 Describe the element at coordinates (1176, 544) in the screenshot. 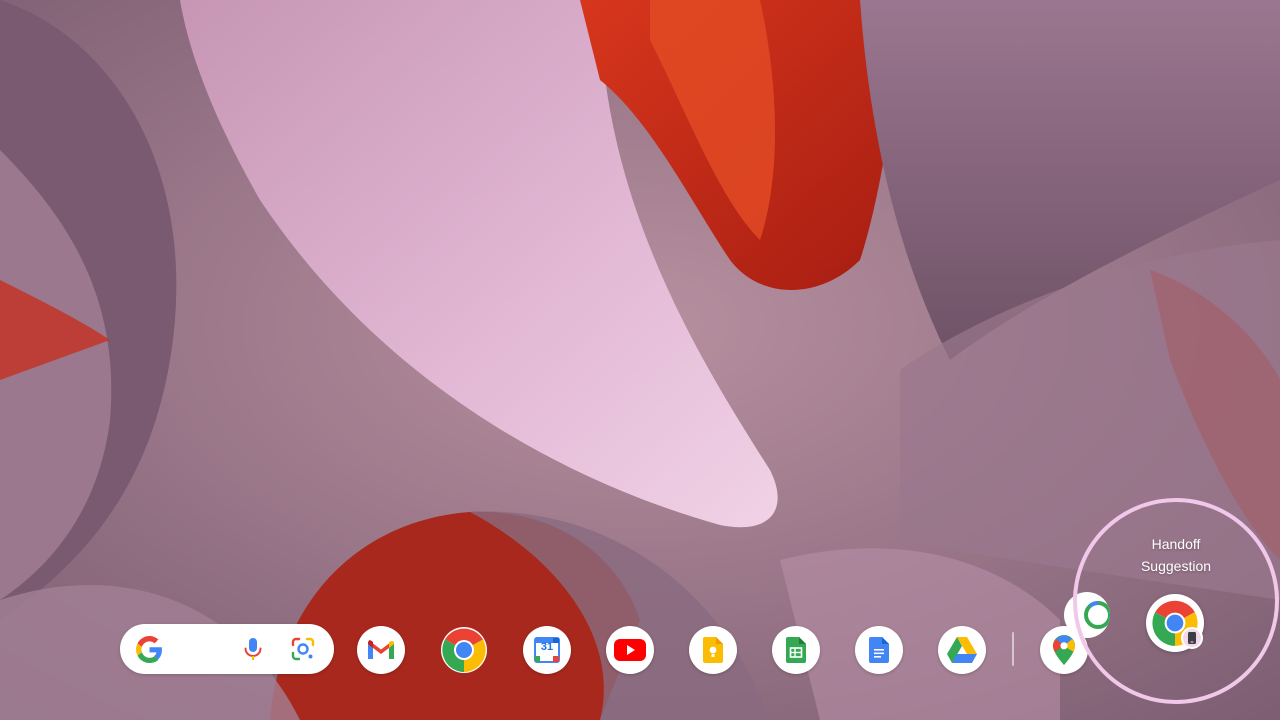

I see `handoff-label-line1: Handoff` at that location.